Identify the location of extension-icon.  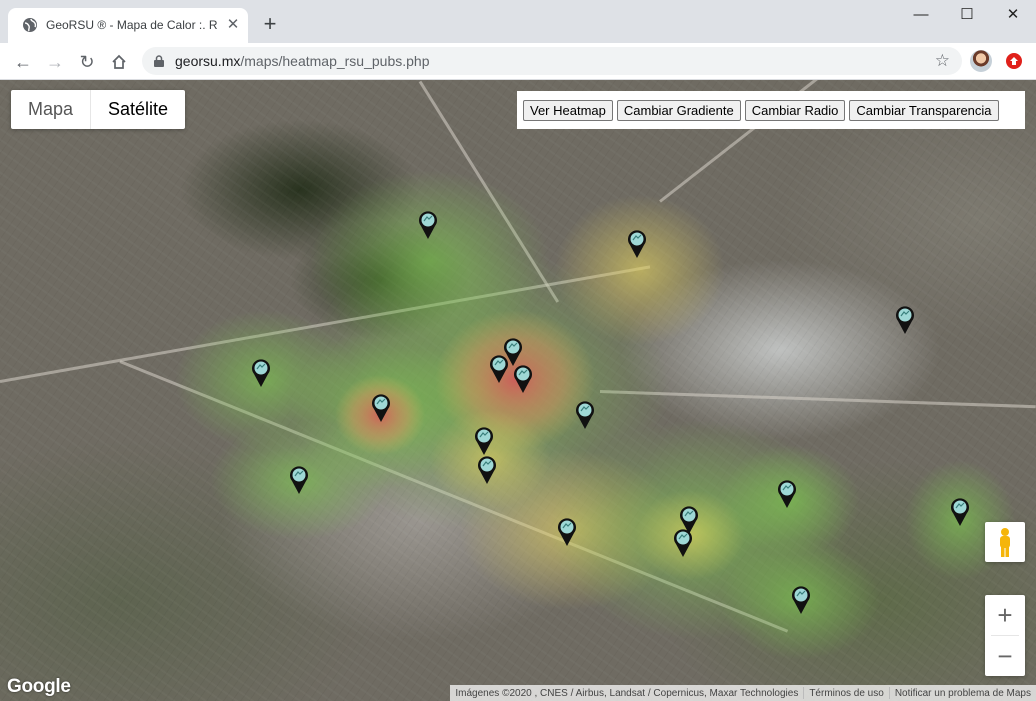
(1014, 61).